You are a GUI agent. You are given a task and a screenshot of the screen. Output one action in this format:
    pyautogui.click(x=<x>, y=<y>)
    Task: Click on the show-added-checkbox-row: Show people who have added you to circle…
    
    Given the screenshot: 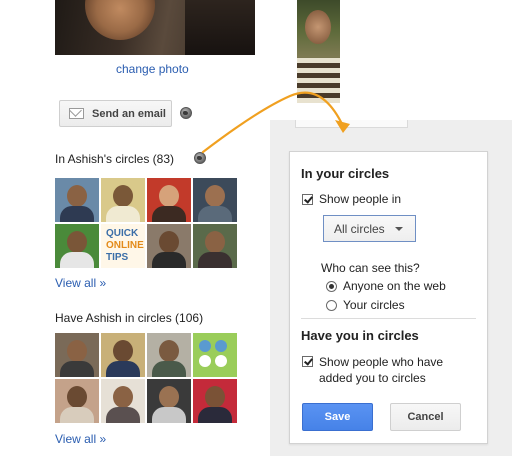 What is the action you would take?
    pyautogui.click(x=372, y=370)
    